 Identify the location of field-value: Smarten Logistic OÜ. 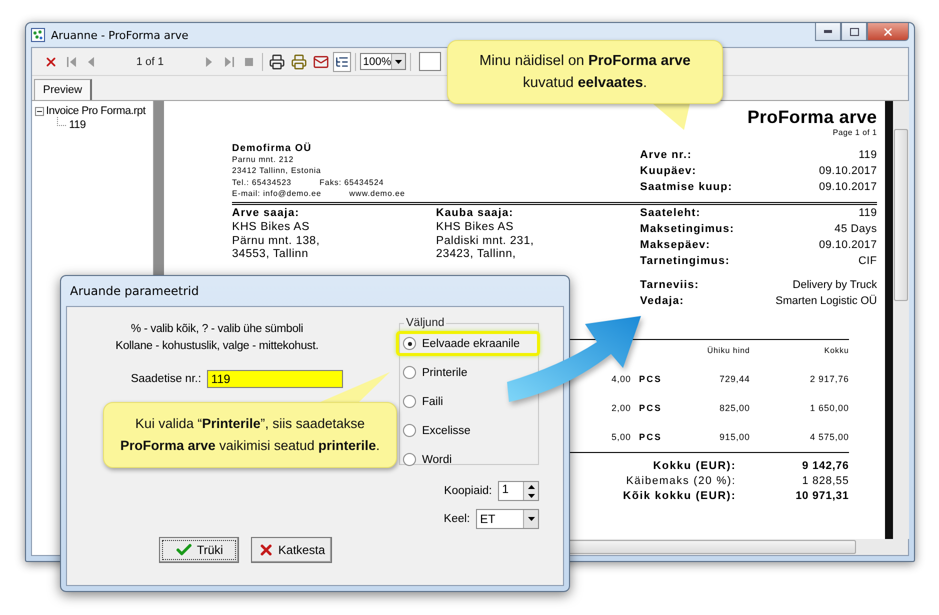
(826, 301).